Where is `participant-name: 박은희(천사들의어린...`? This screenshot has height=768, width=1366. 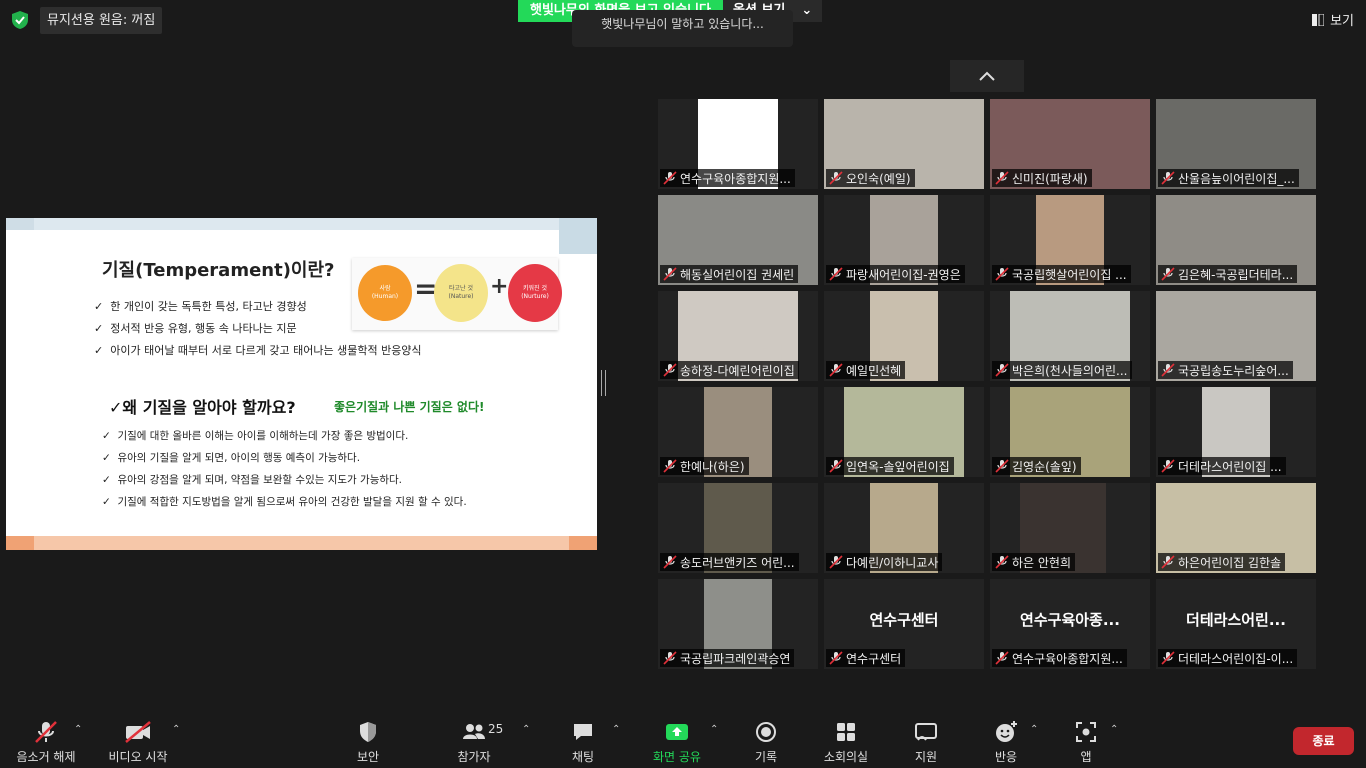 participant-name: 박은희(천사들의어린... is located at coordinates (1070, 370).